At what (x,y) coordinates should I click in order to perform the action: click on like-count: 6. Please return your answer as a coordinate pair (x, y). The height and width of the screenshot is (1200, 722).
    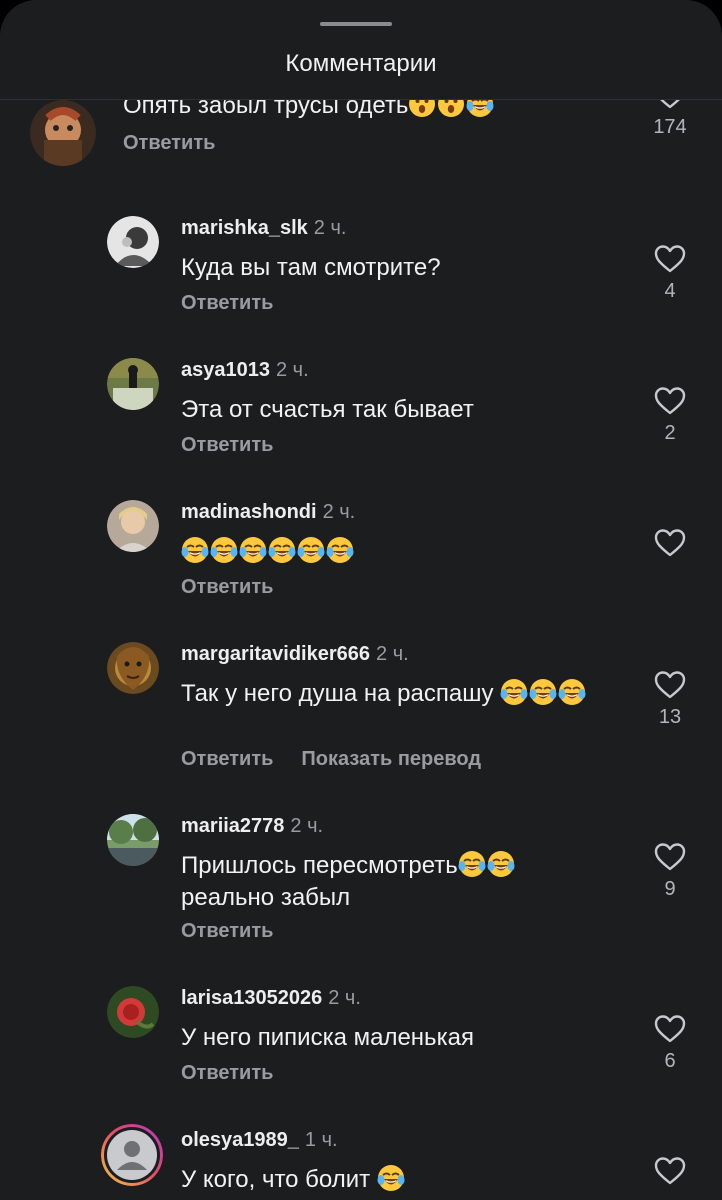
    Looking at the image, I should click on (670, 1061).